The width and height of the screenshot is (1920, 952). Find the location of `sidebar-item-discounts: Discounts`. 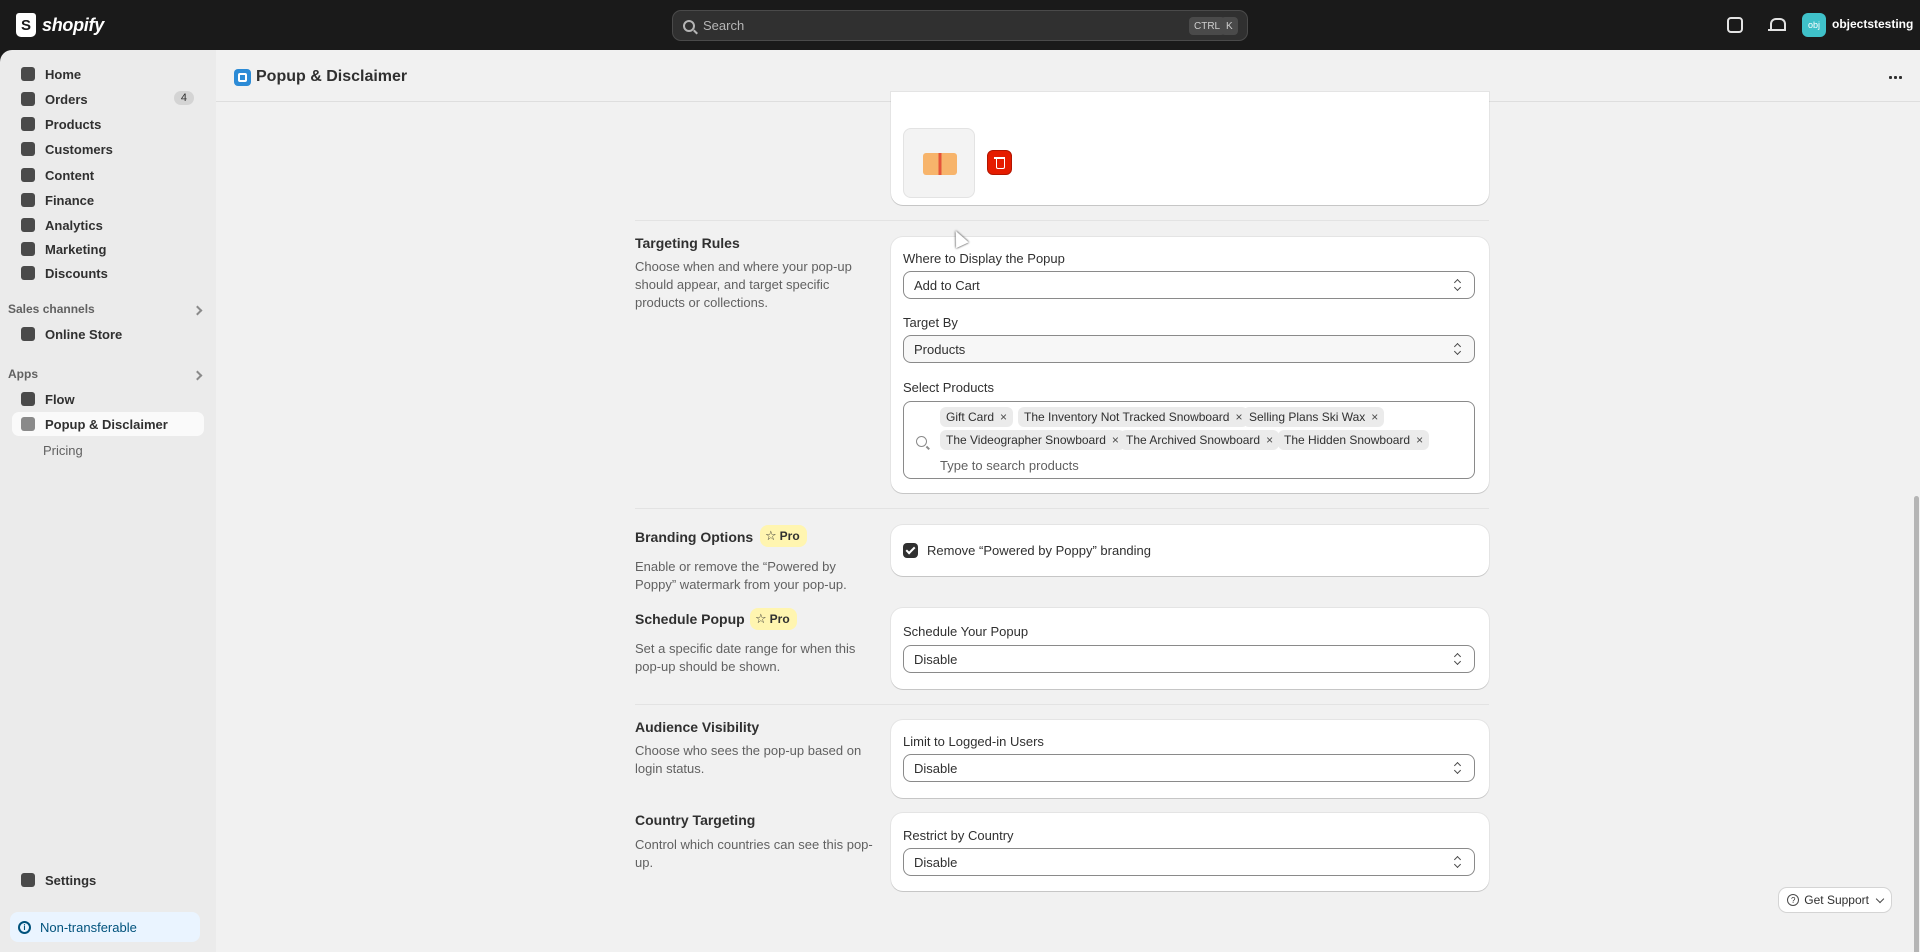

sidebar-item-discounts: Discounts is located at coordinates (108, 273).